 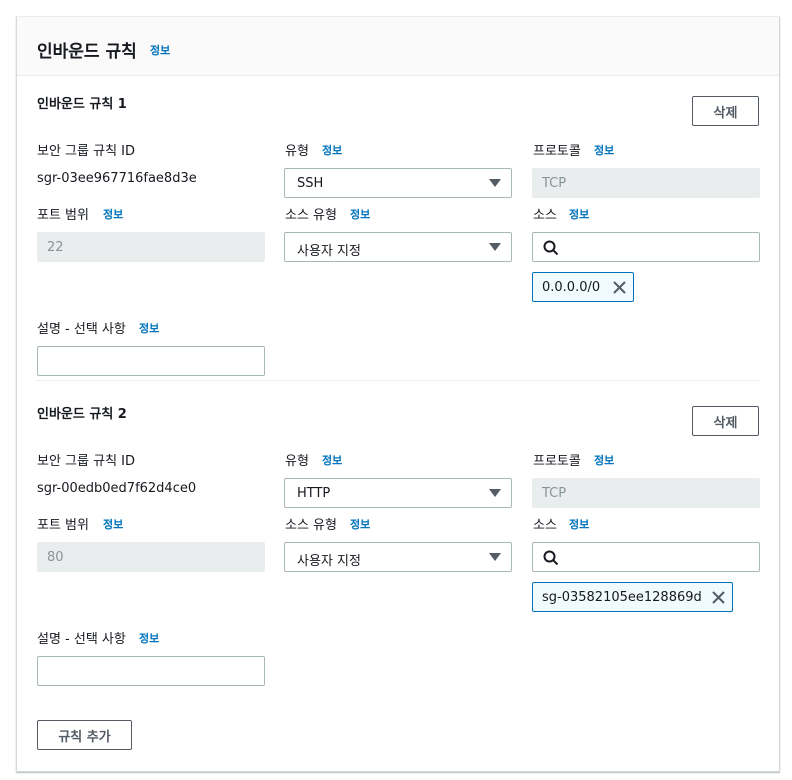 What do you see at coordinates (82, 104) in the screenshot?
I see `rule-title: 인바운드 규칙 1` at bounding box center [82, 104].